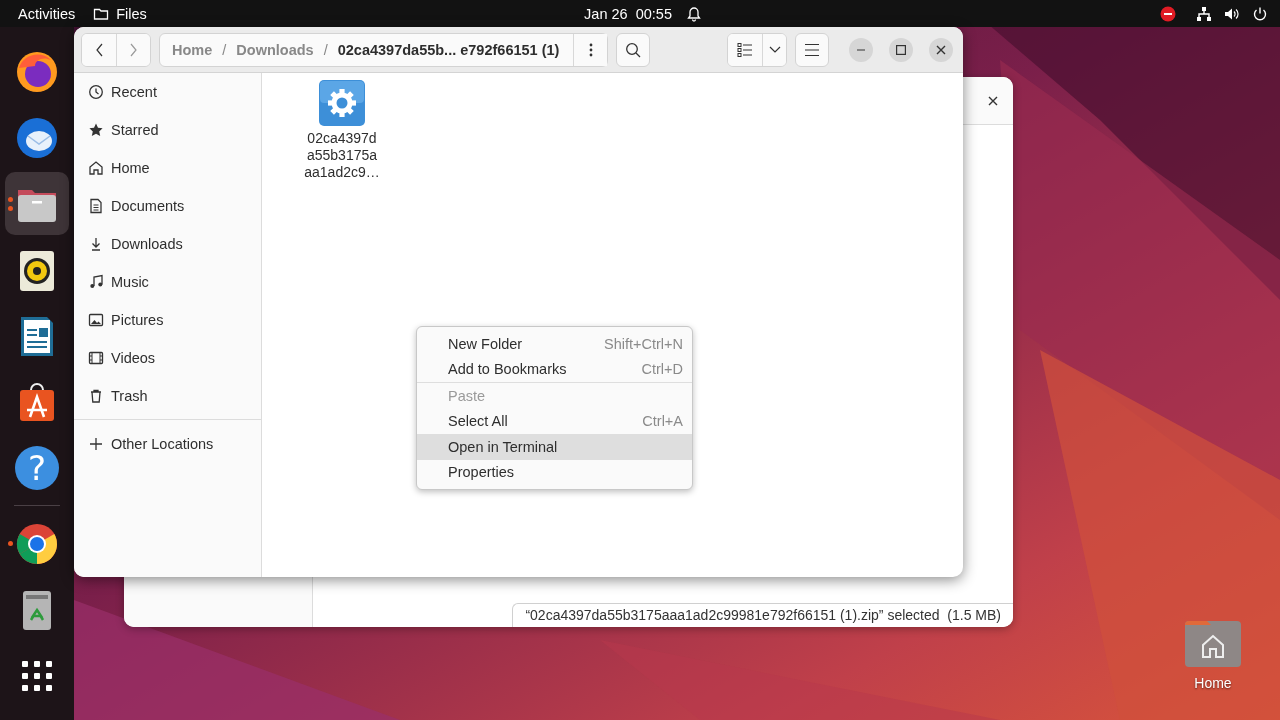 This screenshot has height=720, width=1280. What do you see at coordinates (133, 49) in the screenshot?
I see `chevron-right-icon` at bounding box center [133, 49].